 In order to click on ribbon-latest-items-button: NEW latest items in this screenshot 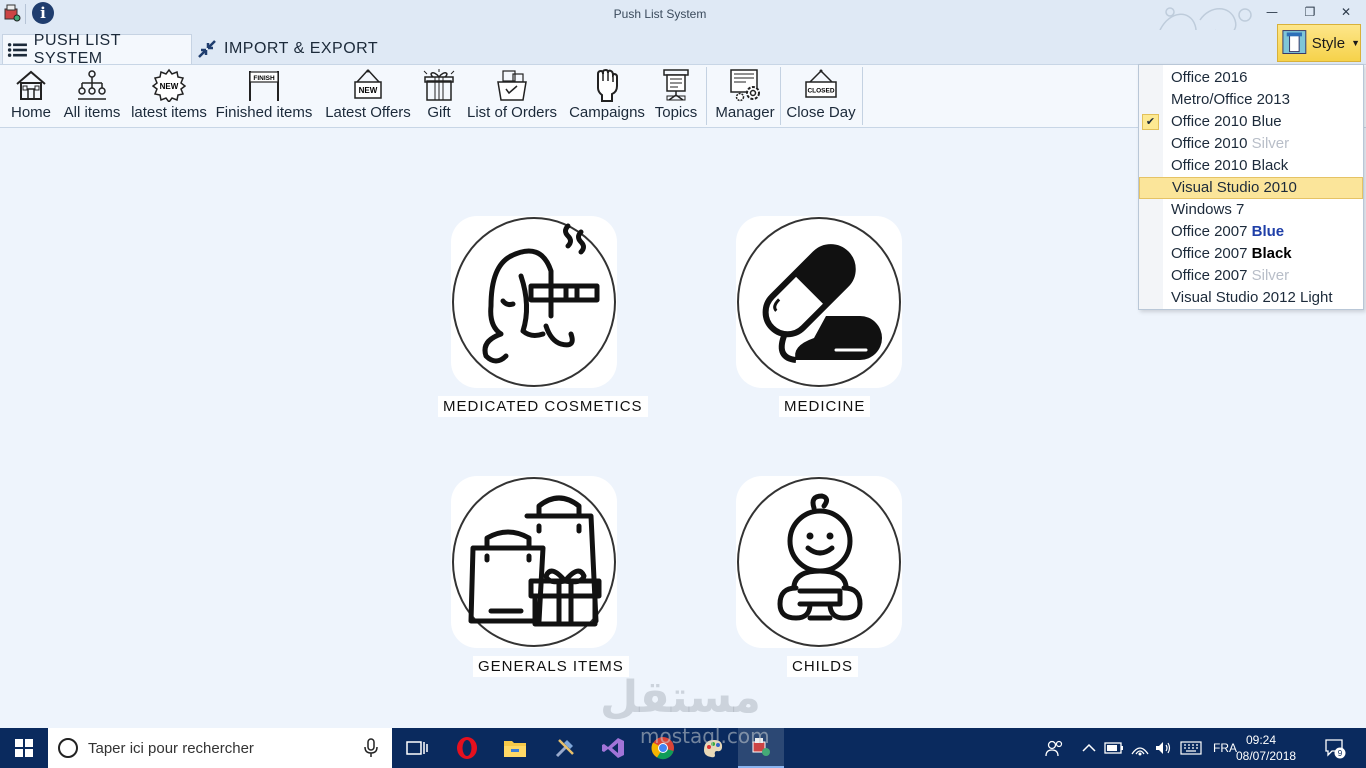, I will do `click(169, 96)`.